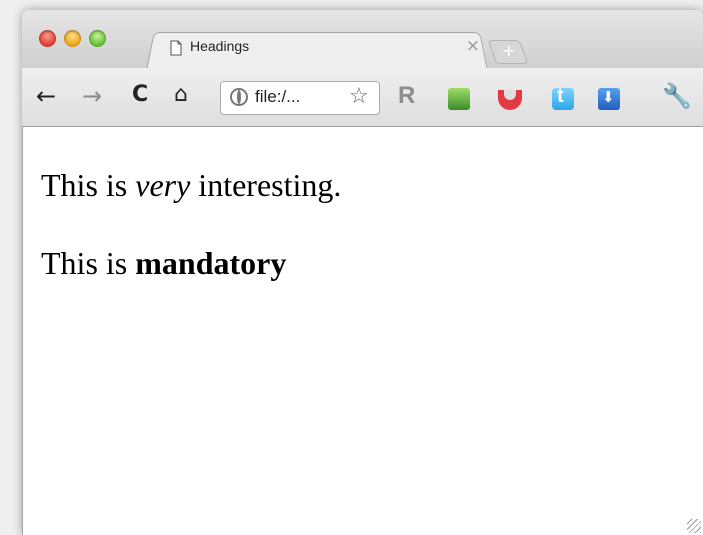  What do you see at coordinates (510, 100) in the screenshot?
I see `magnet-extension-icon` at bounding box center [510, 100].